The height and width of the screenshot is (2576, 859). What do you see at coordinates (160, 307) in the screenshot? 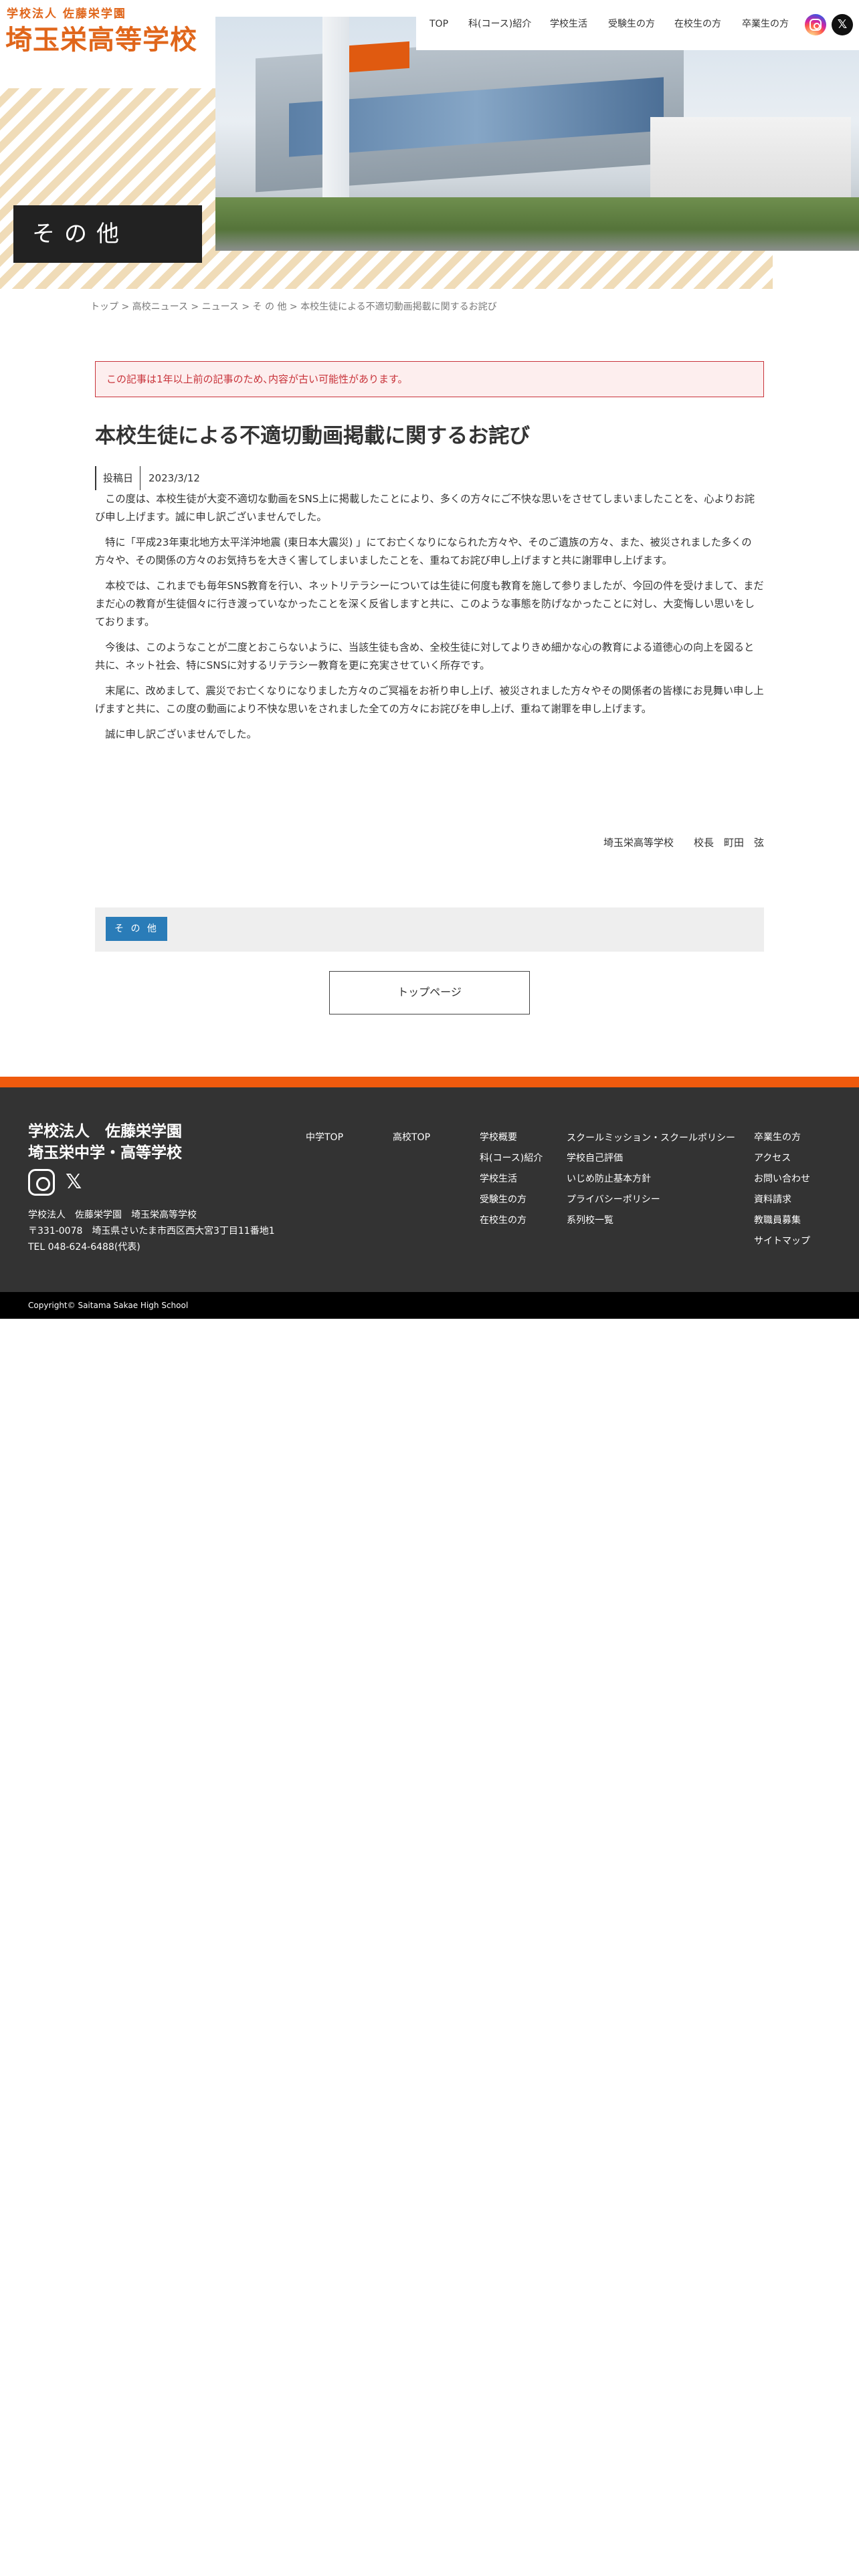
I see `breadcrumb-high-school-news: 高校ニュース` at bounding box center [160, 307].